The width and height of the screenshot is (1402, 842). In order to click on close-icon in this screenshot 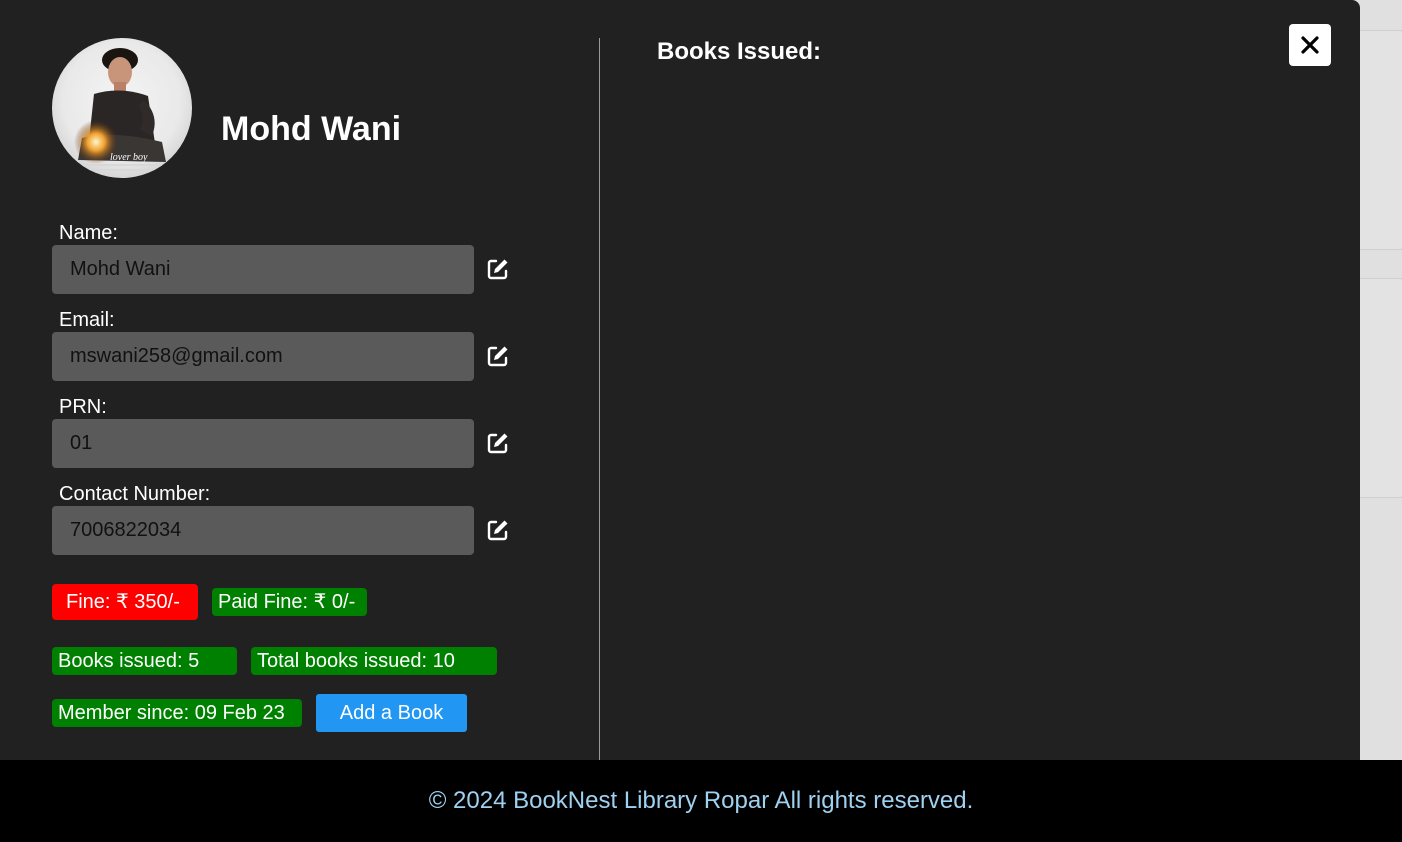, I will do `click(1310, 45)`.